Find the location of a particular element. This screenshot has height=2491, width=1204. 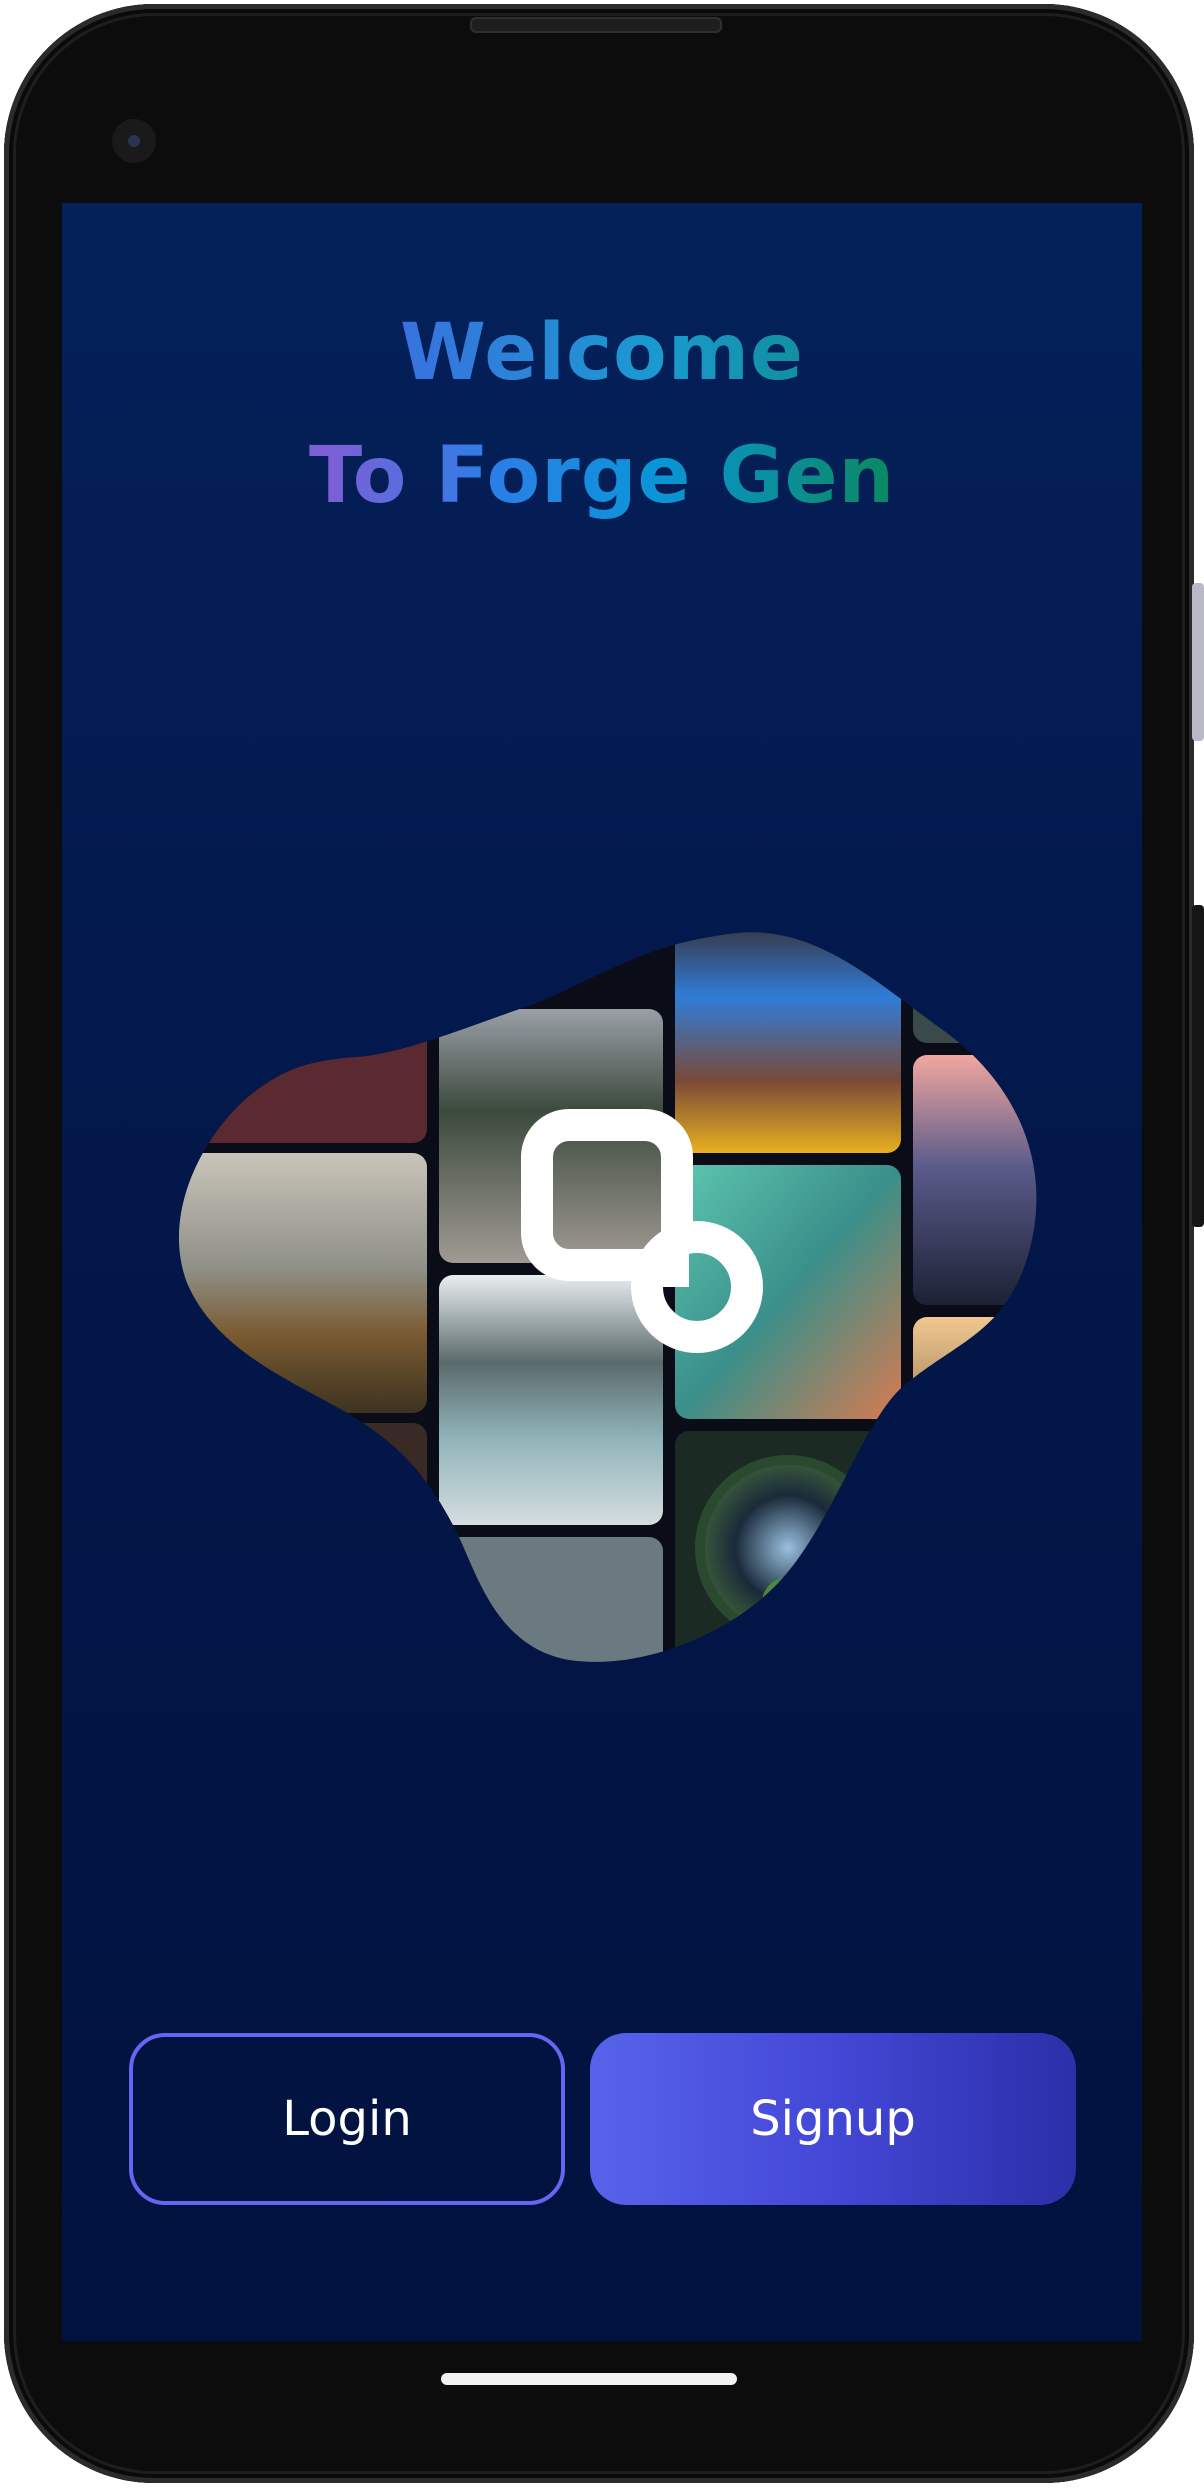

signup-button: Signup is located at coordinates (833, 2119).